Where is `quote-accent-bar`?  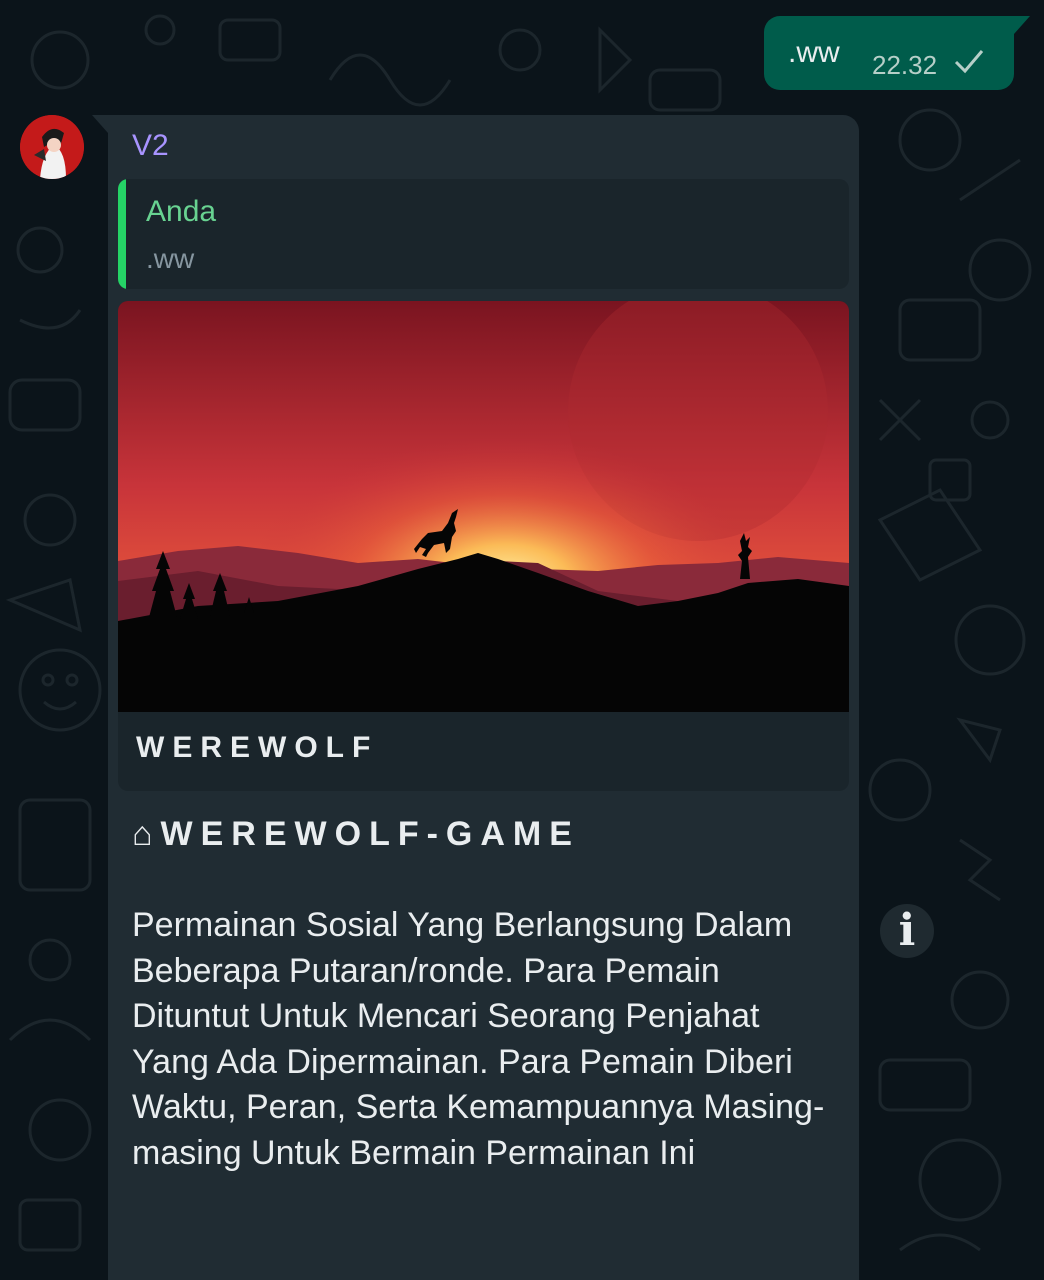
quote-accent-bar is located at coordinates (122, 234).